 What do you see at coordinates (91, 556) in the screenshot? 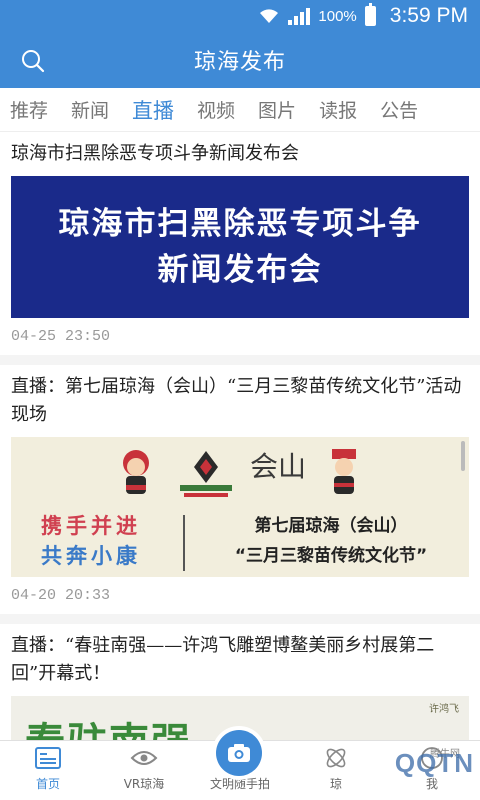
I see `slogan-line: 共奔小康` at bounding box center [91, 556].